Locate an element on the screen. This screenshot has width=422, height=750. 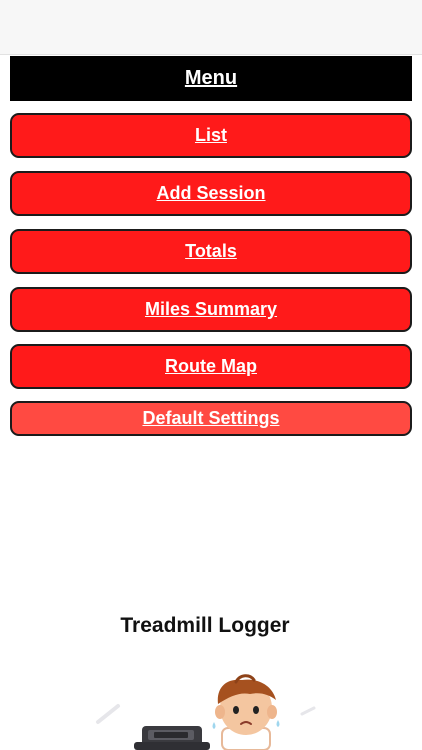
list-button-label: List is located at coordinates (210, 135).